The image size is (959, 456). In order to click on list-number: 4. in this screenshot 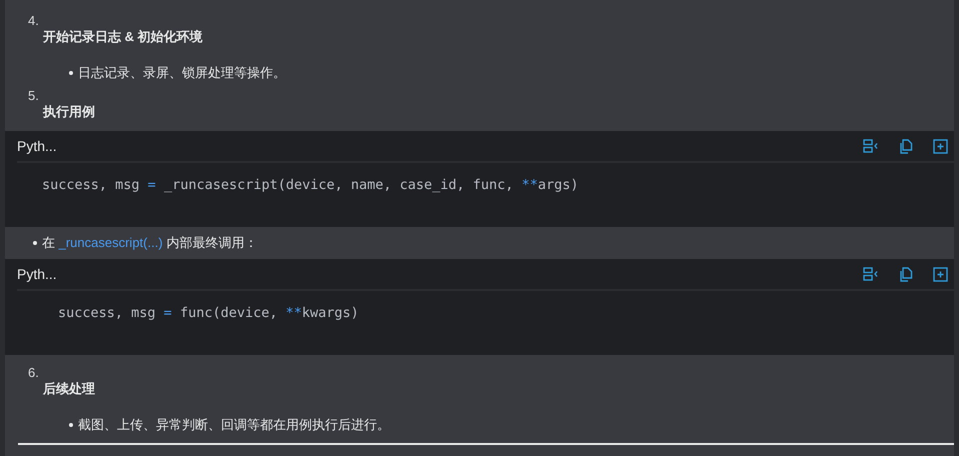, I will do `click(33, 20)`.